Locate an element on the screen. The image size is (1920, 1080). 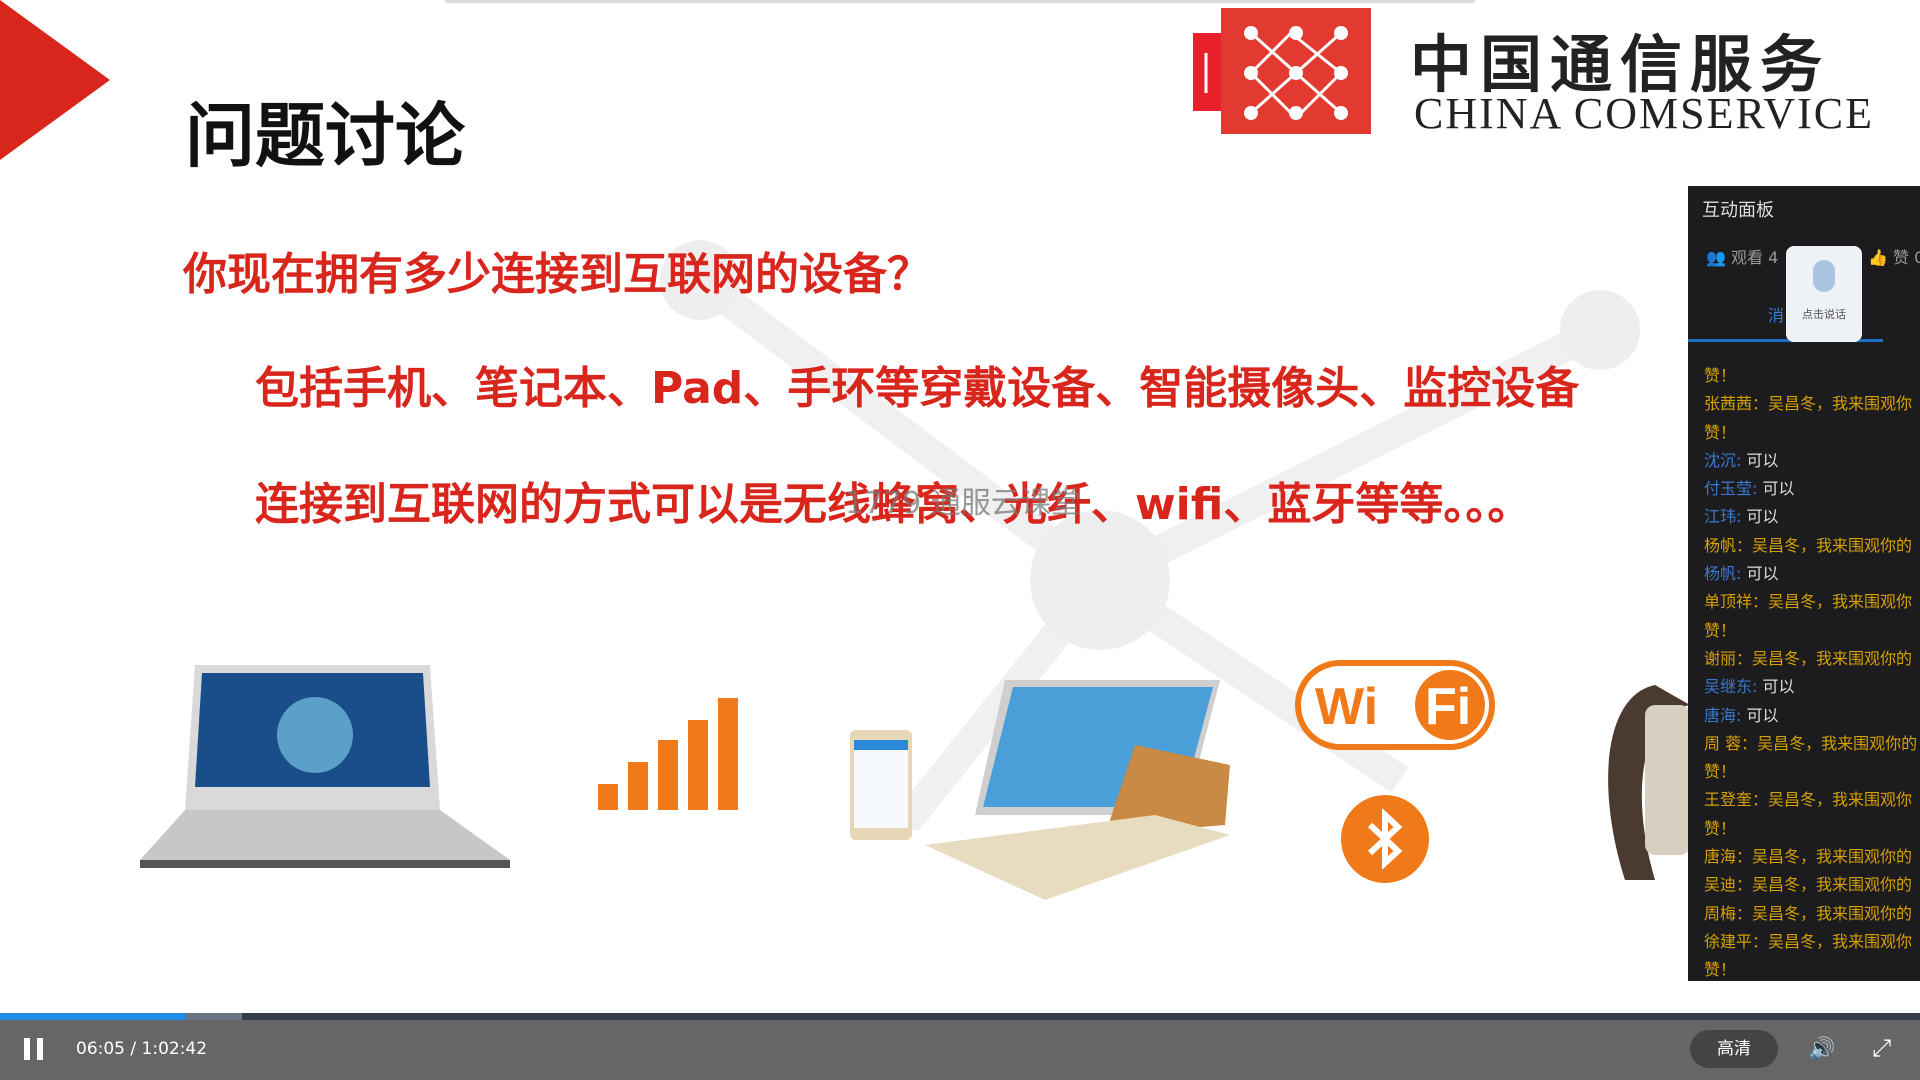
chat-message: 周梅：吴昌冬，我来围观你的 is located at coordinates (1810, 914).